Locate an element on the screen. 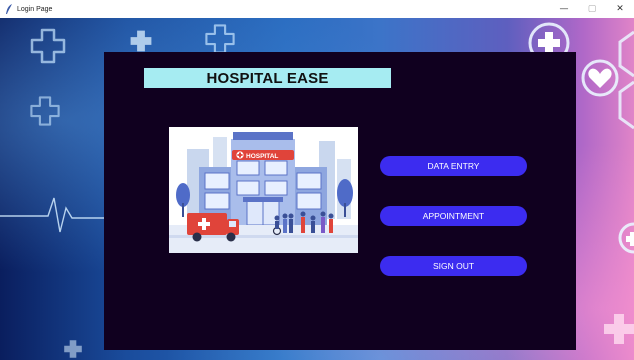 The image size is (634, 360). window-titlebar: Login Page — ▢ ✕ is located at coordinates (317, 9).